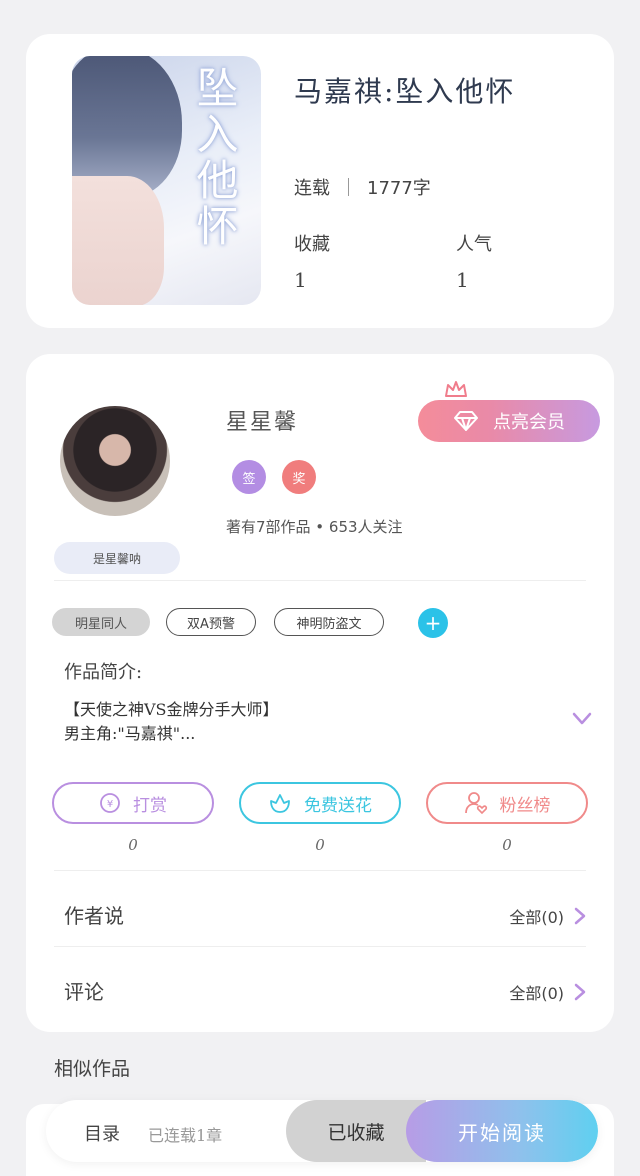 The width and height of the screenshot is (640, 1176). I want to click on tag-anti-theft: 神明防盗文, so click(329, 622).